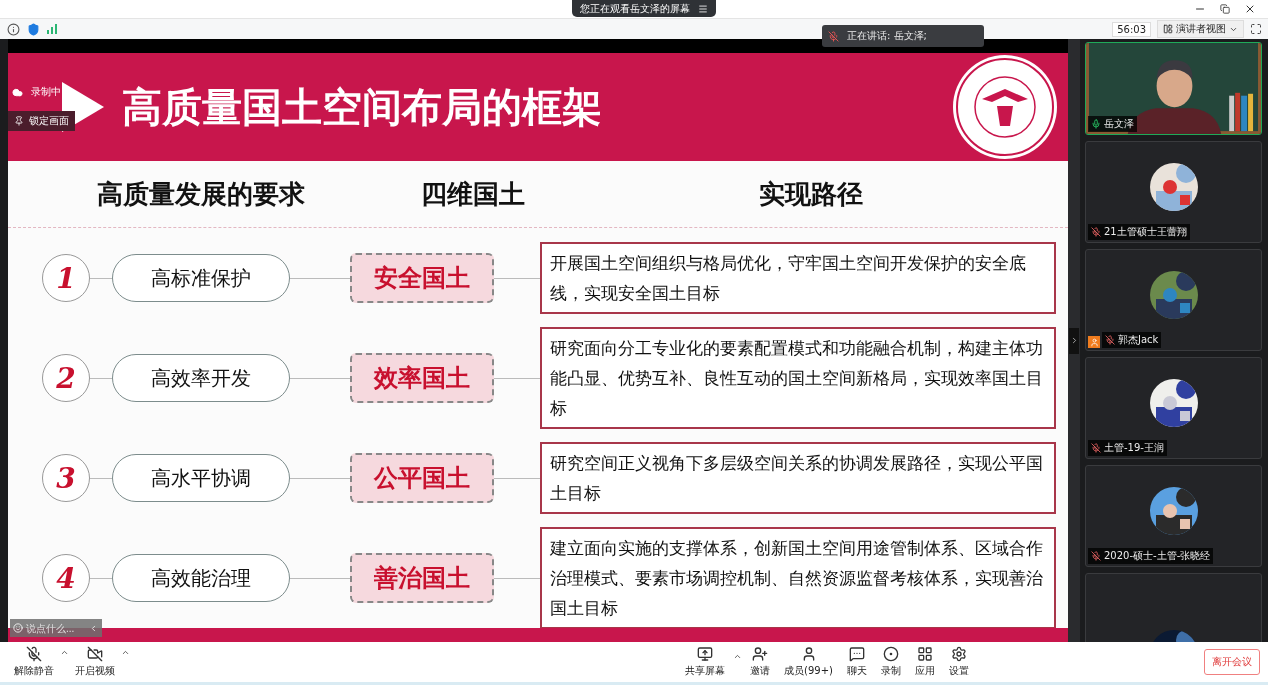  What do you see at coordinates (890, 654) in the screenshot?
I see `record-icon` at bounding box center [890, 654].